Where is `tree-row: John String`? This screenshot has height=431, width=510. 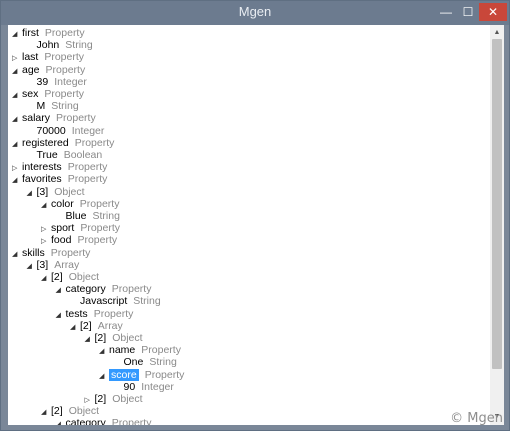 tree-row: John String is located at coordinates (60, 45).